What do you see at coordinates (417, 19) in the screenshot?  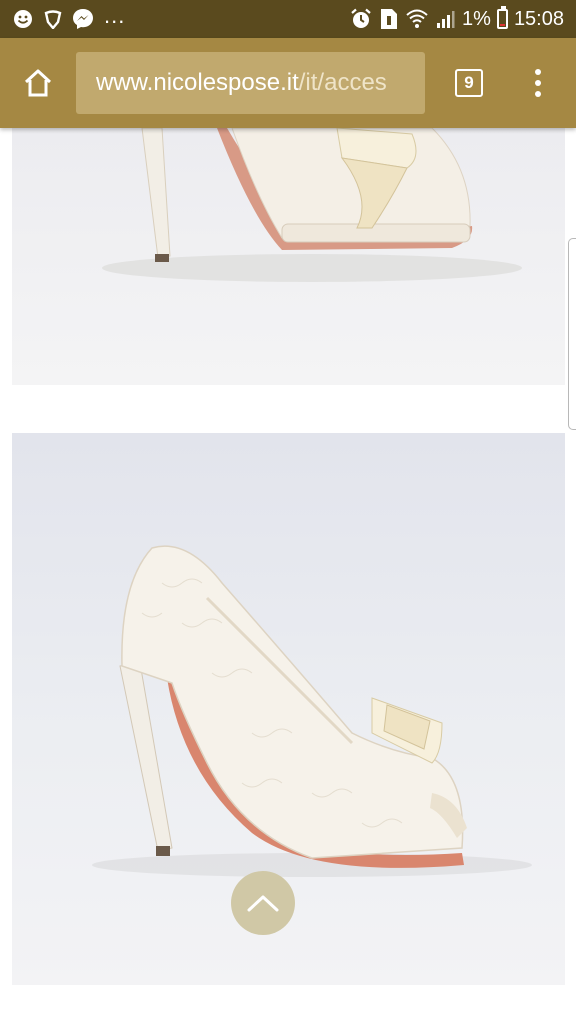 I see `wifi-icon` at bounding box center [417, 19].